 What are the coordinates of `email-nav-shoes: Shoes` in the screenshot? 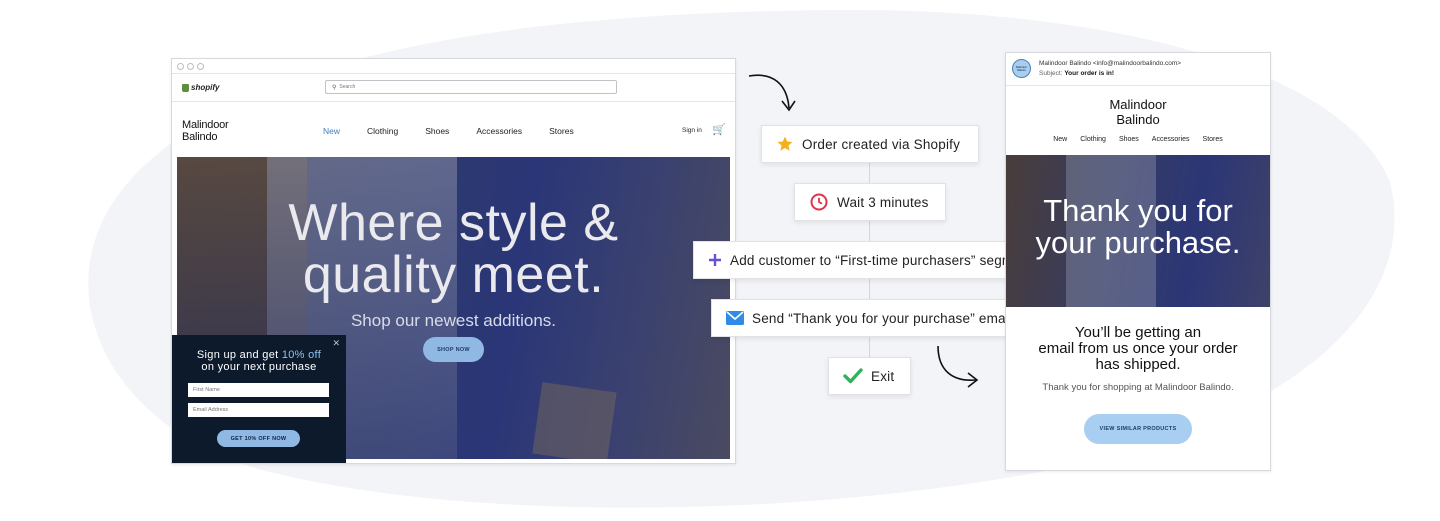 It's located at (1129, 139).